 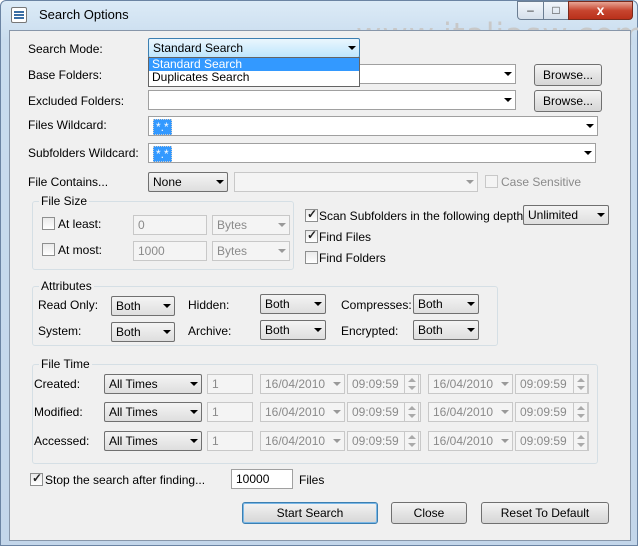 I want to click on scan-subfolders-checkbox, so click(x=311, y=214).